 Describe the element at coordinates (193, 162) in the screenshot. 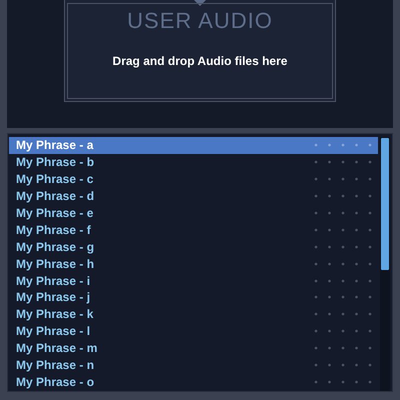

I see `phrase-item: My Phrase - b` at that location.